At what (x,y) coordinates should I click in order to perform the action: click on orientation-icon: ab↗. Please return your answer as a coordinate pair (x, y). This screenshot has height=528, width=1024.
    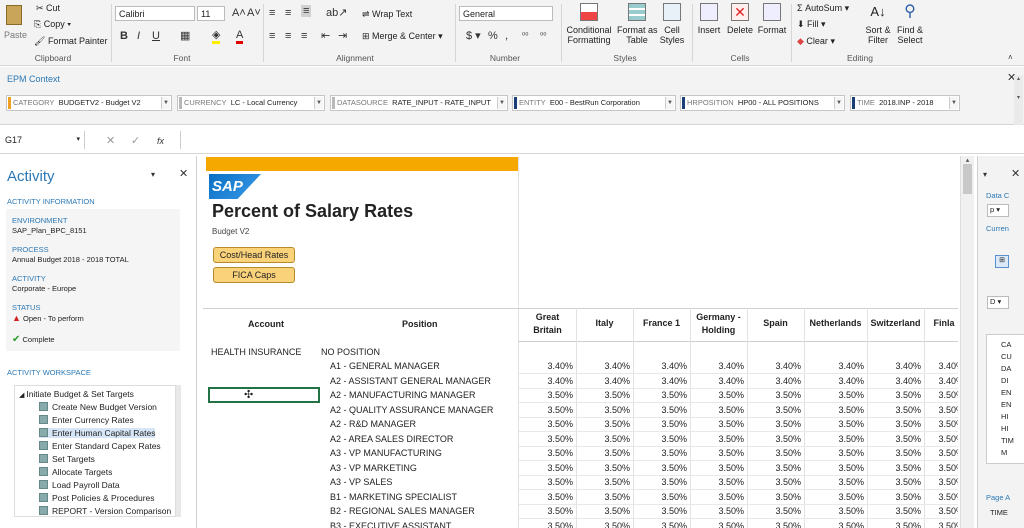
    Looking at the image, I should click on (336, 13).